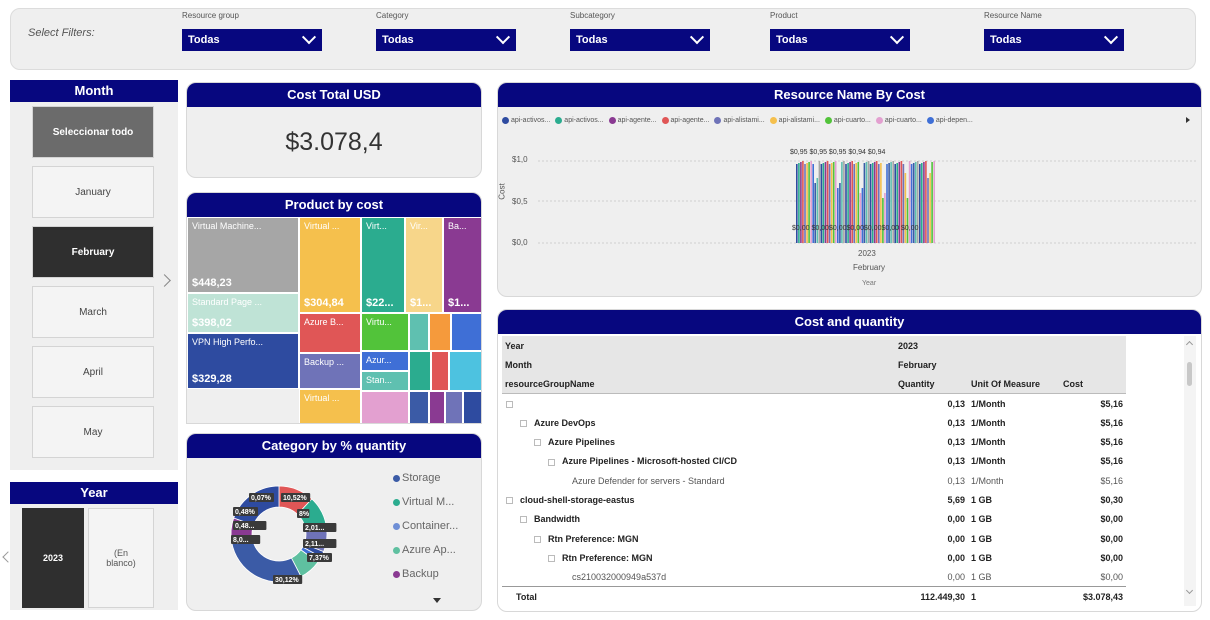 Image resolution: width=1210 pixels, height=620 pixels. What do you see at coordinates (93, 252) in the screenshot?
I see `month-option: February` at bounding box center [93, 252].